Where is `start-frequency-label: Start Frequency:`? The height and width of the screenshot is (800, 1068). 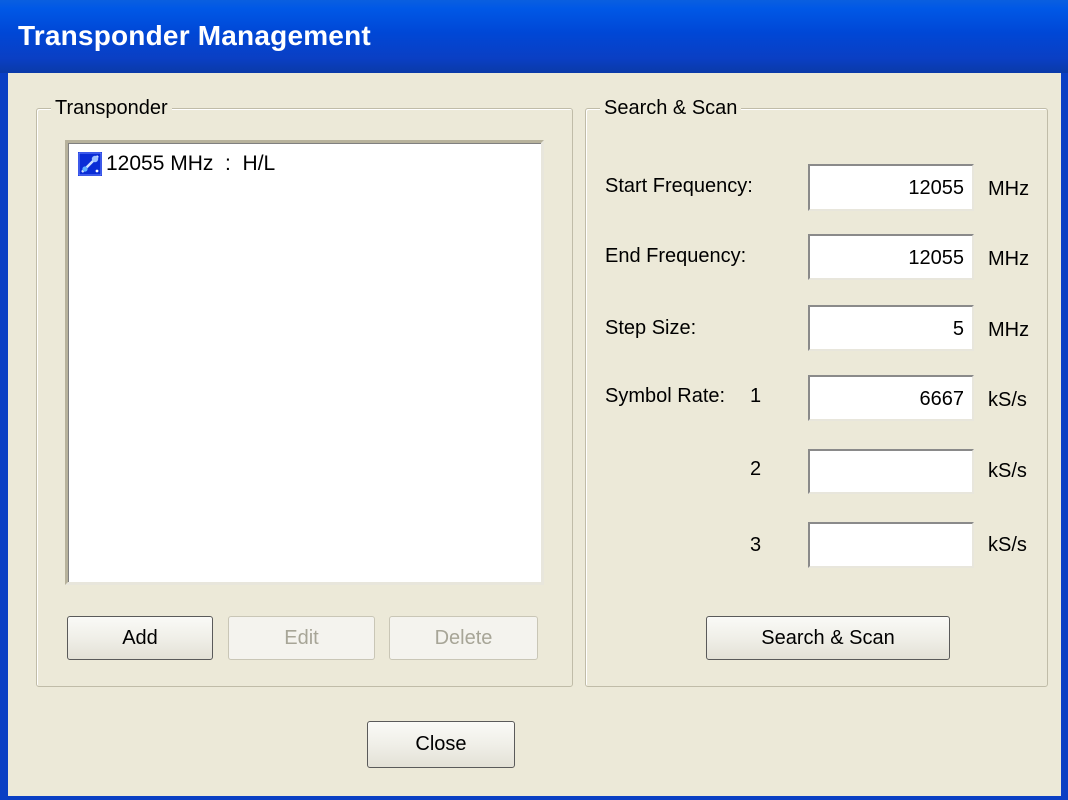
start-frequency-label: Start Frequency: is located at coordinates (679, 186).